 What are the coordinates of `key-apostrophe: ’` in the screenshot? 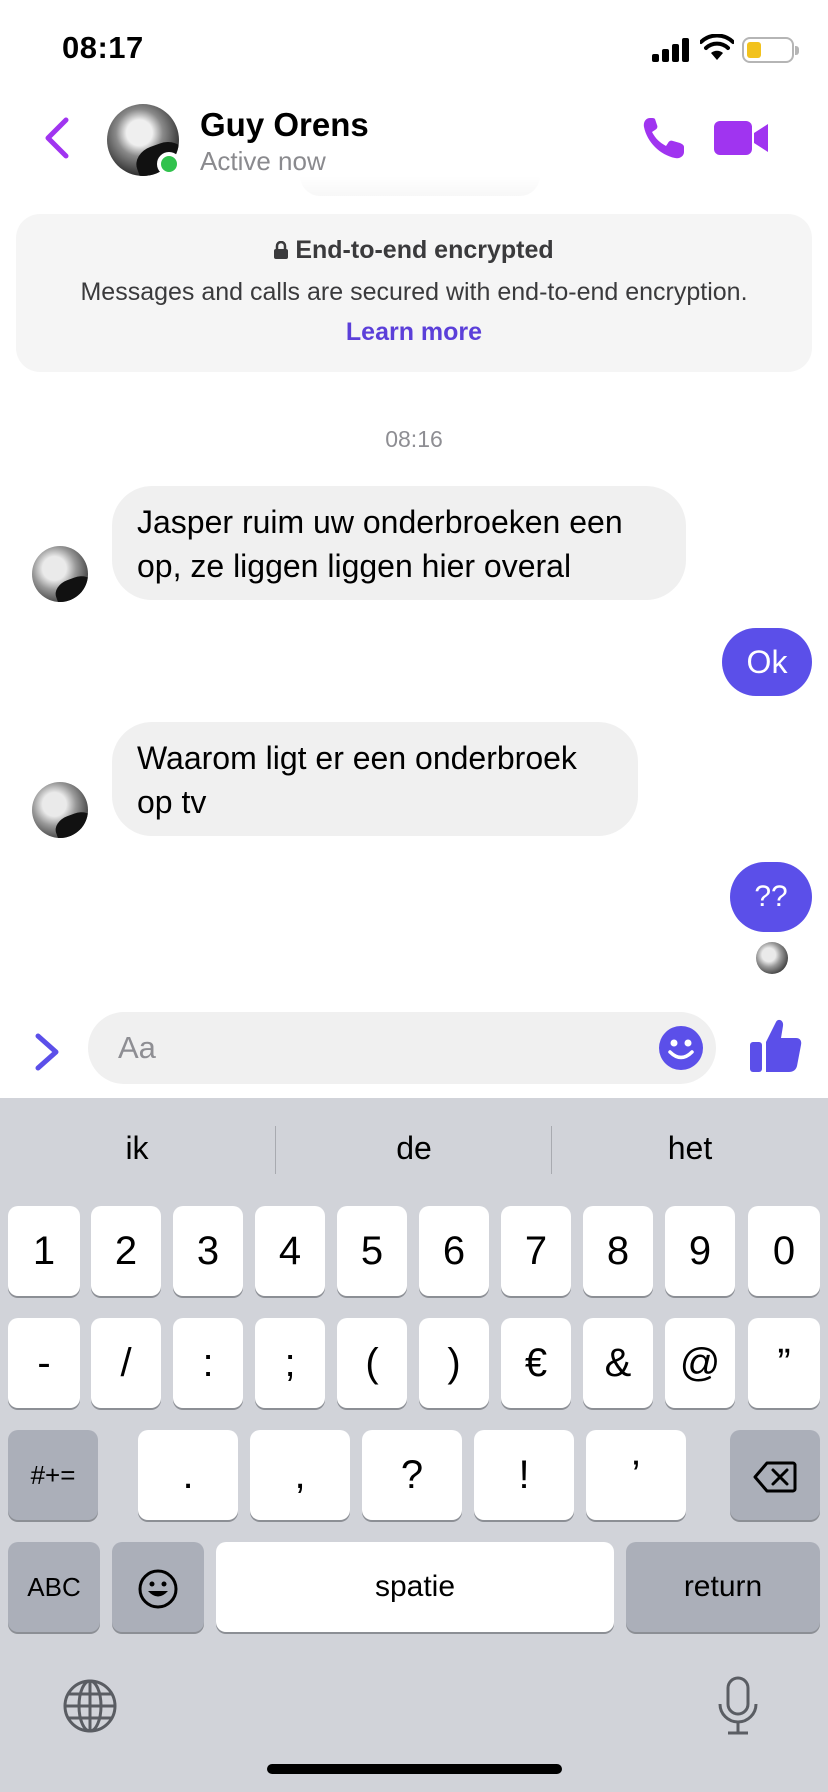 It's located at (636, 1475).